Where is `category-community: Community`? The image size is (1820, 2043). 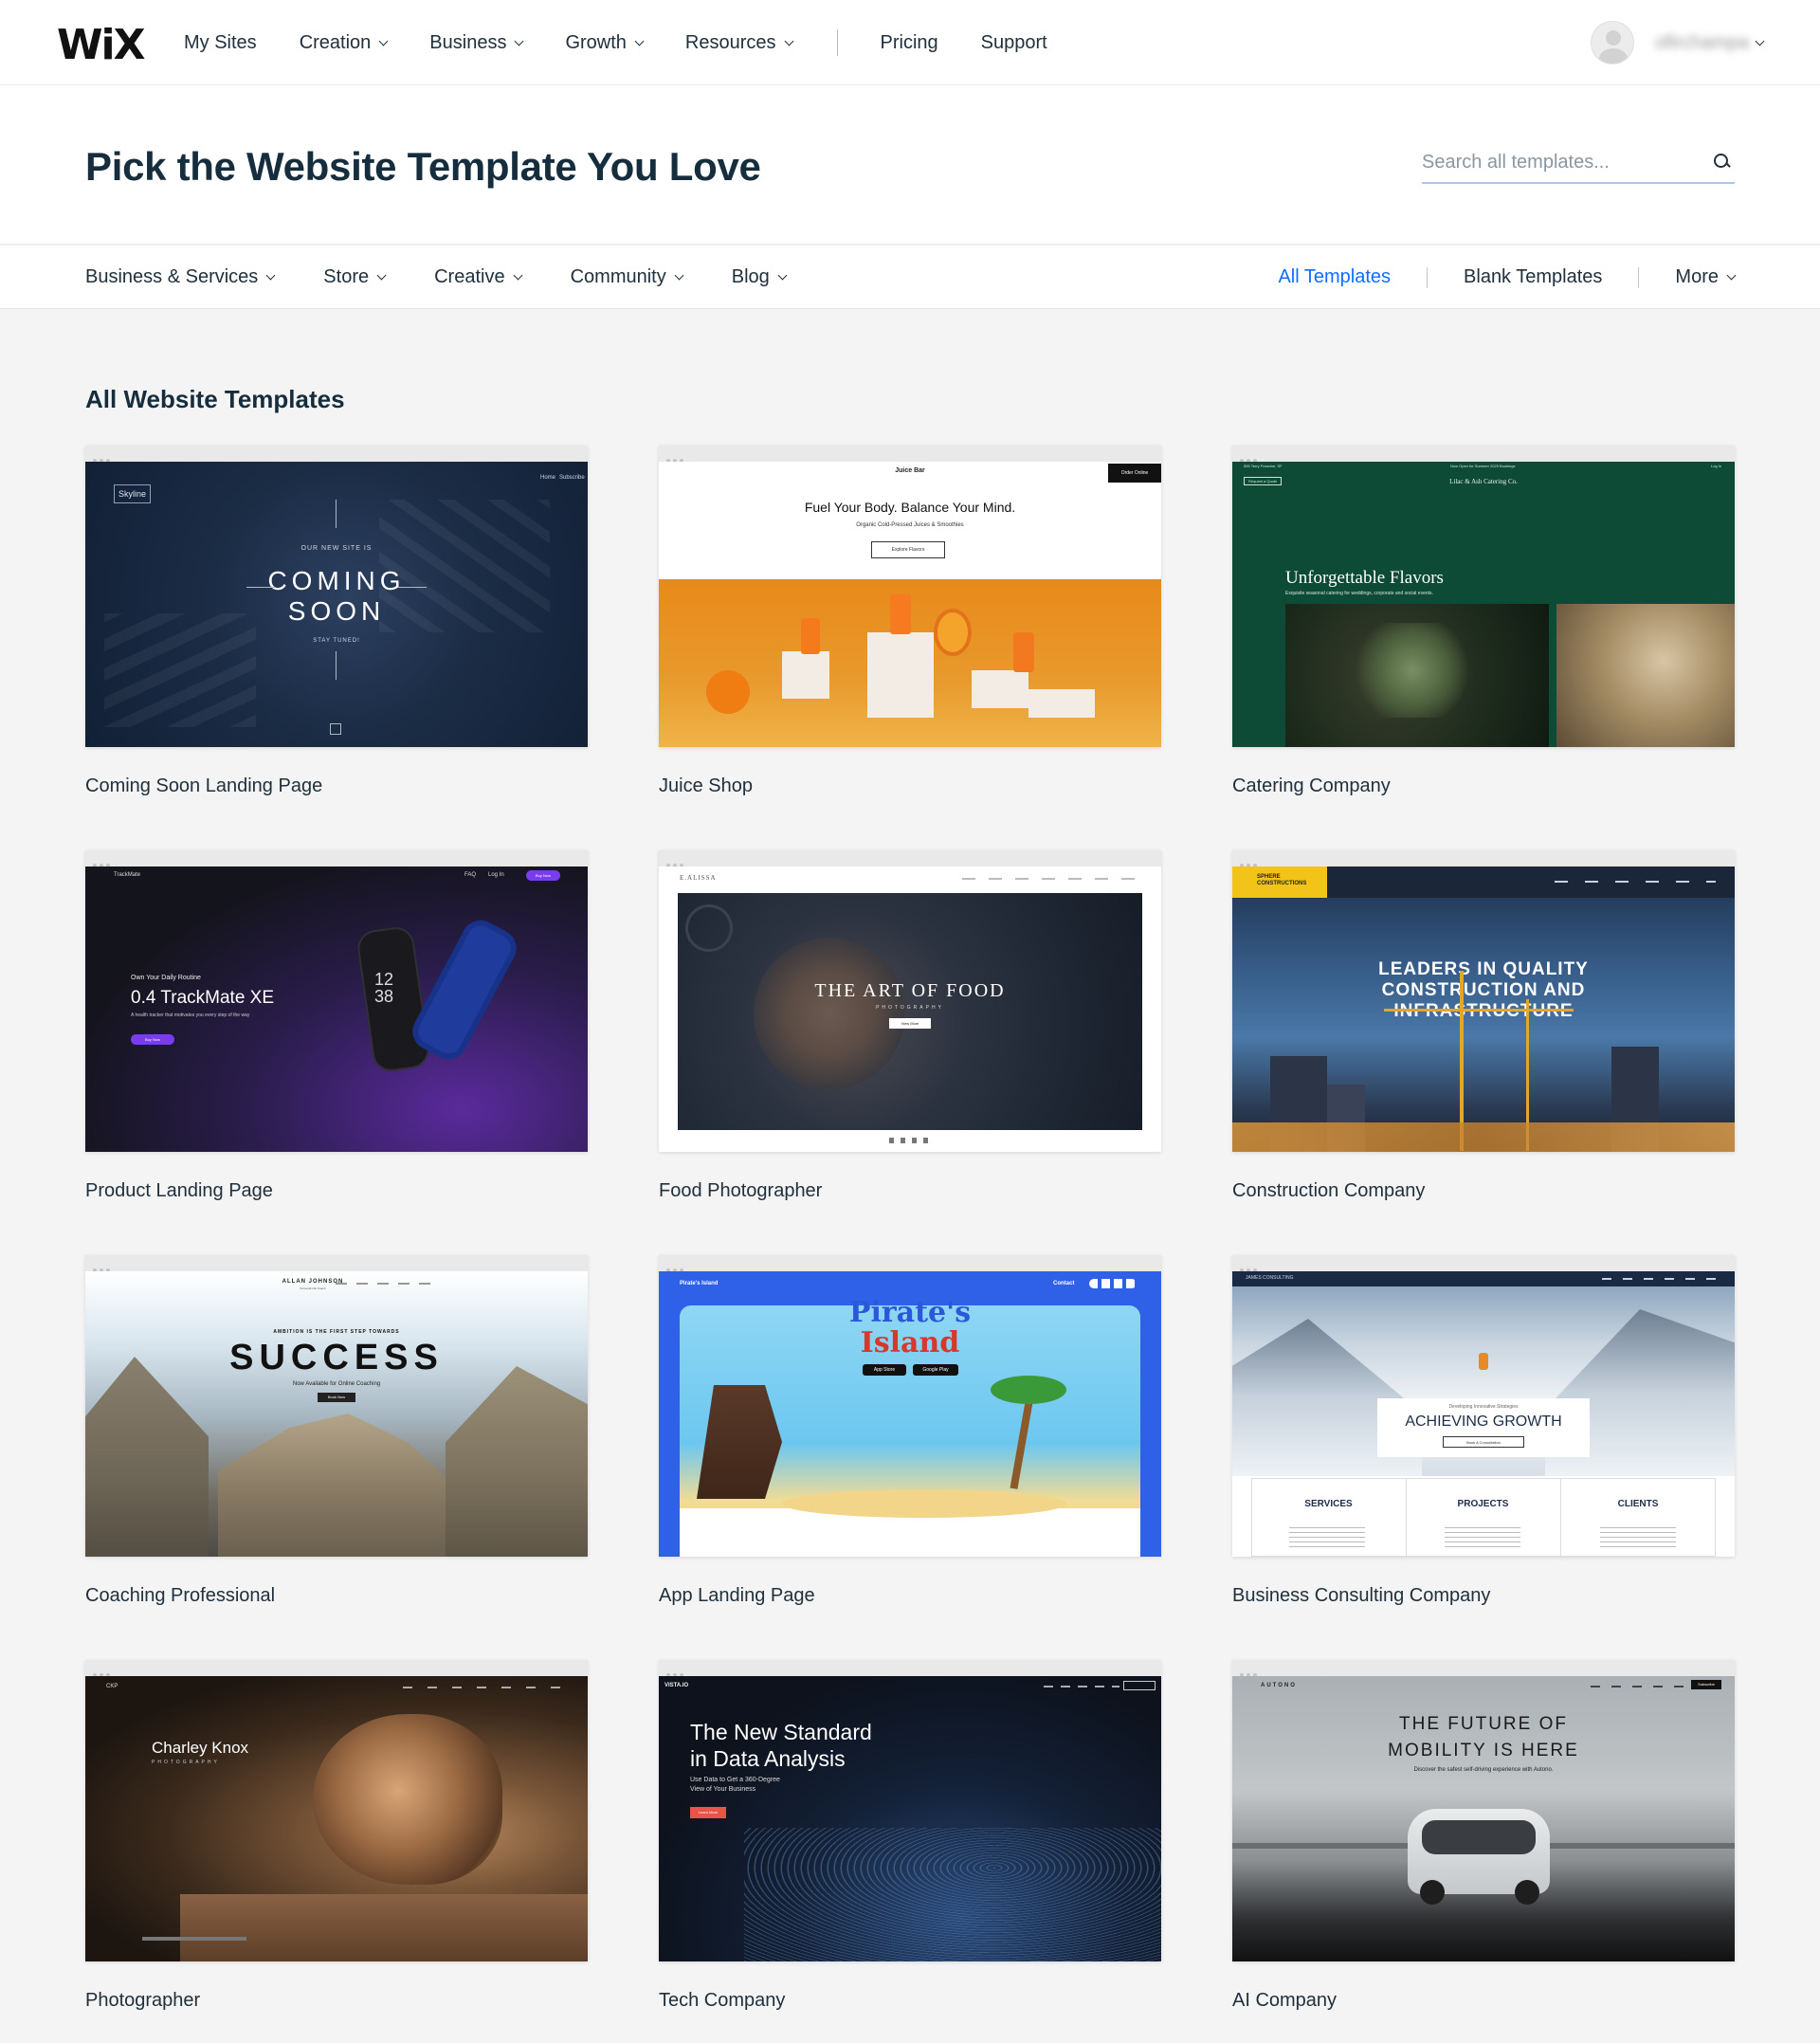 category-community: Community is located at coordinates (627, 277).